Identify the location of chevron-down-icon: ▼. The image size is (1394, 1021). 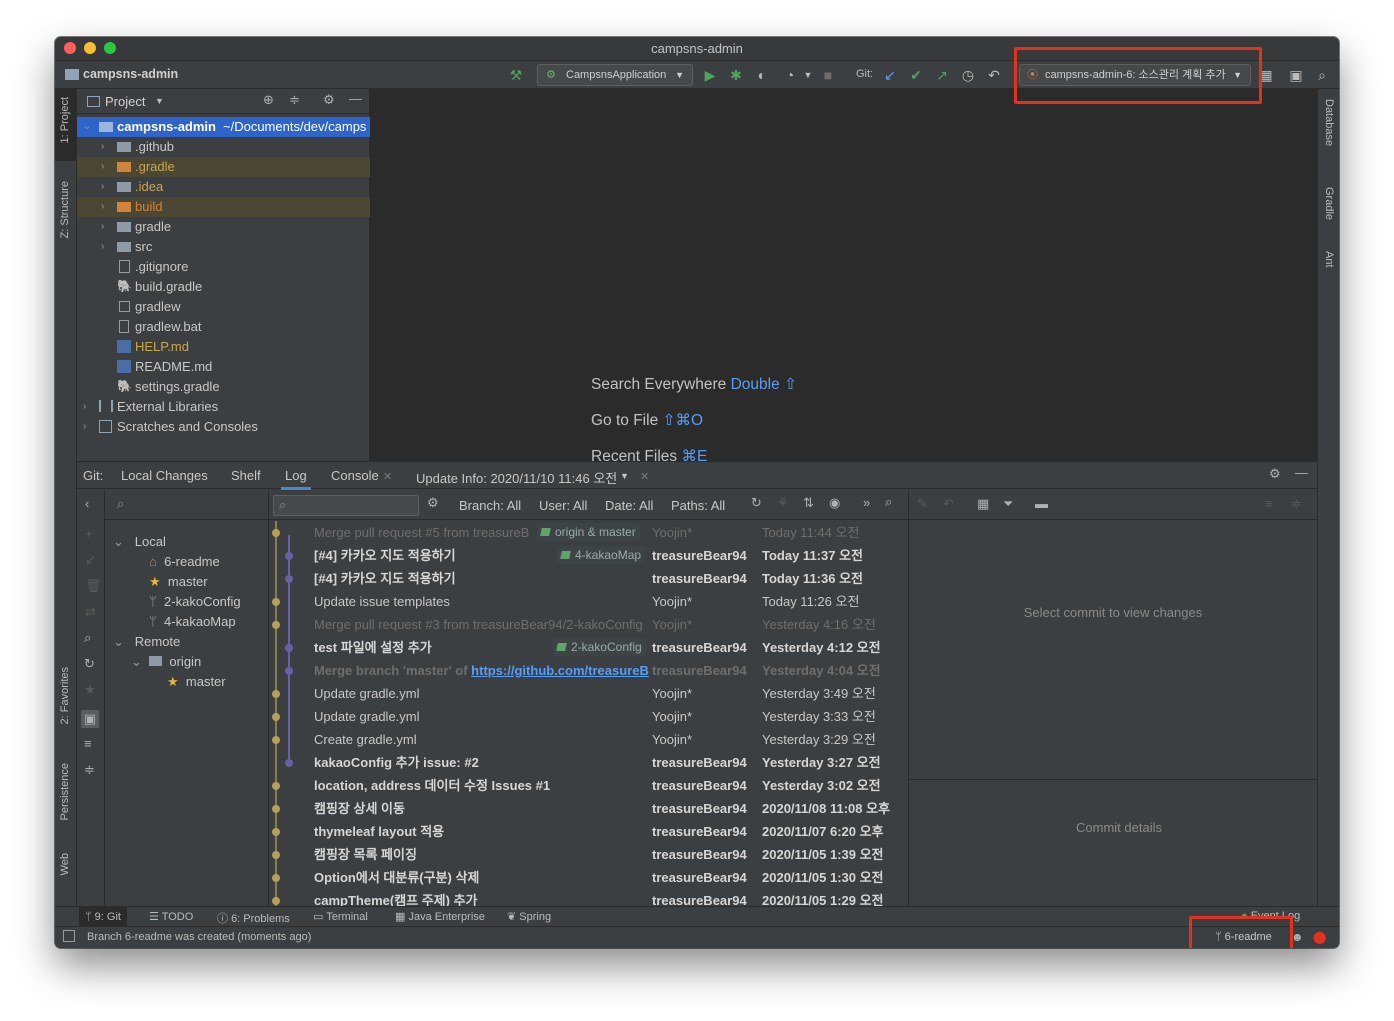
(159, 101).